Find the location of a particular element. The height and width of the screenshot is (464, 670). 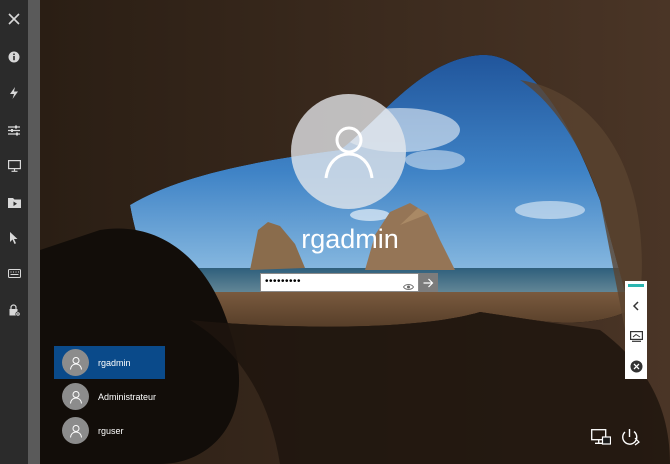

toolbar-gutter is located at coordinates (34, 232).